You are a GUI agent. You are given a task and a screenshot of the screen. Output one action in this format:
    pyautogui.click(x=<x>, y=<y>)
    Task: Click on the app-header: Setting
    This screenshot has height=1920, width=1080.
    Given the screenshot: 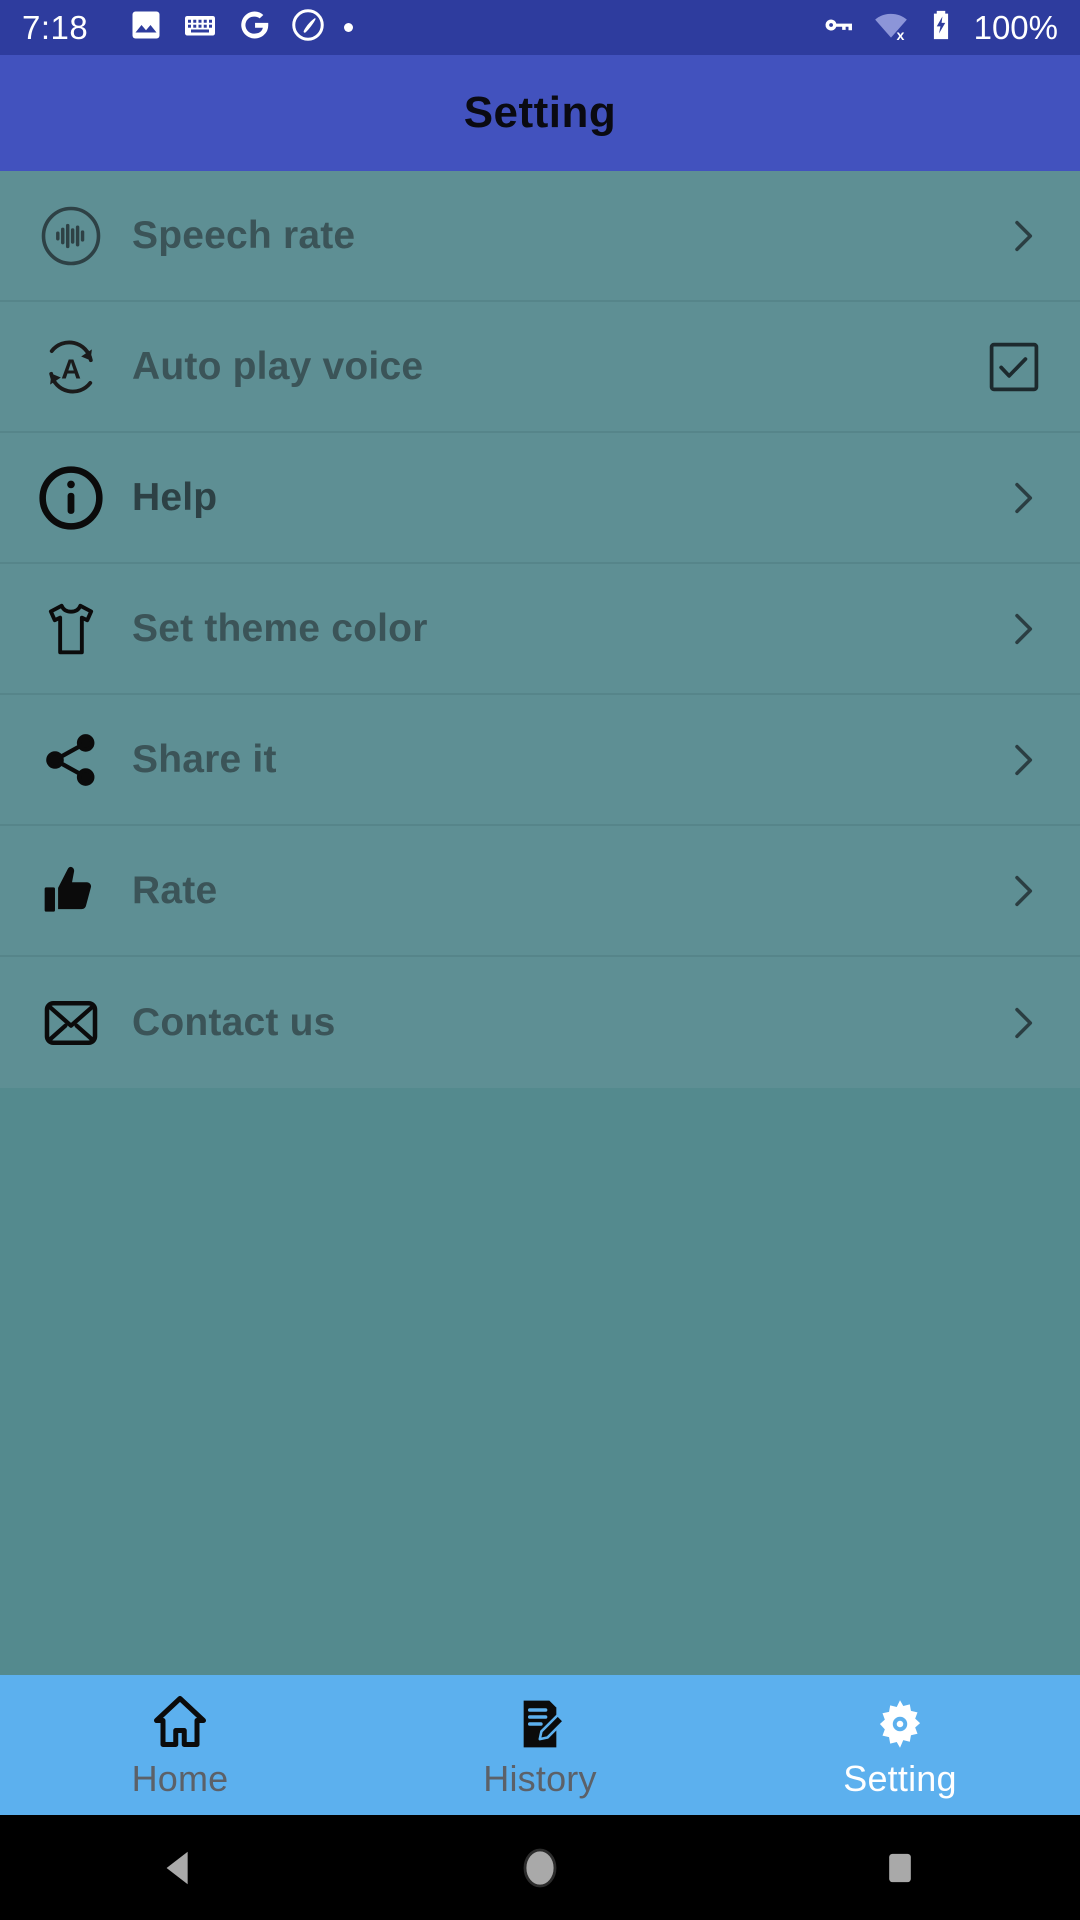 What is the action you would take?
    pyautogui.click(x=540, y=113)
    